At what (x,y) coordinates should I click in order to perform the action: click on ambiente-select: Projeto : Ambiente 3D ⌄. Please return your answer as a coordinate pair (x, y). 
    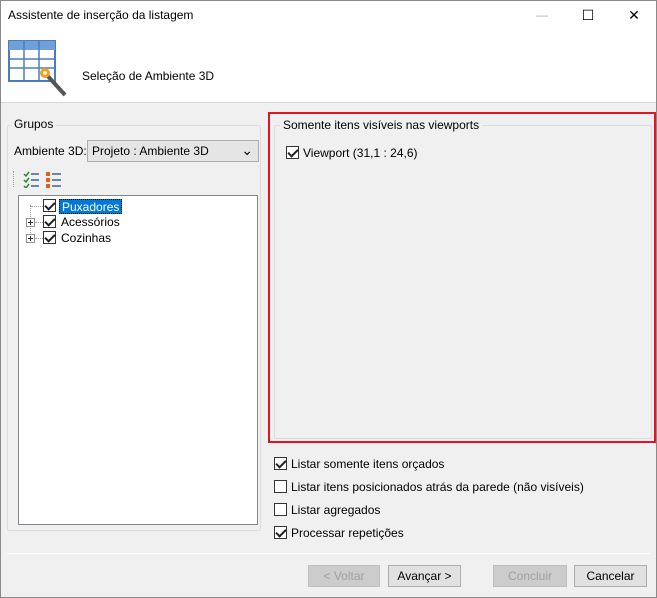
    Looking at the image, I should click on (173, 151).